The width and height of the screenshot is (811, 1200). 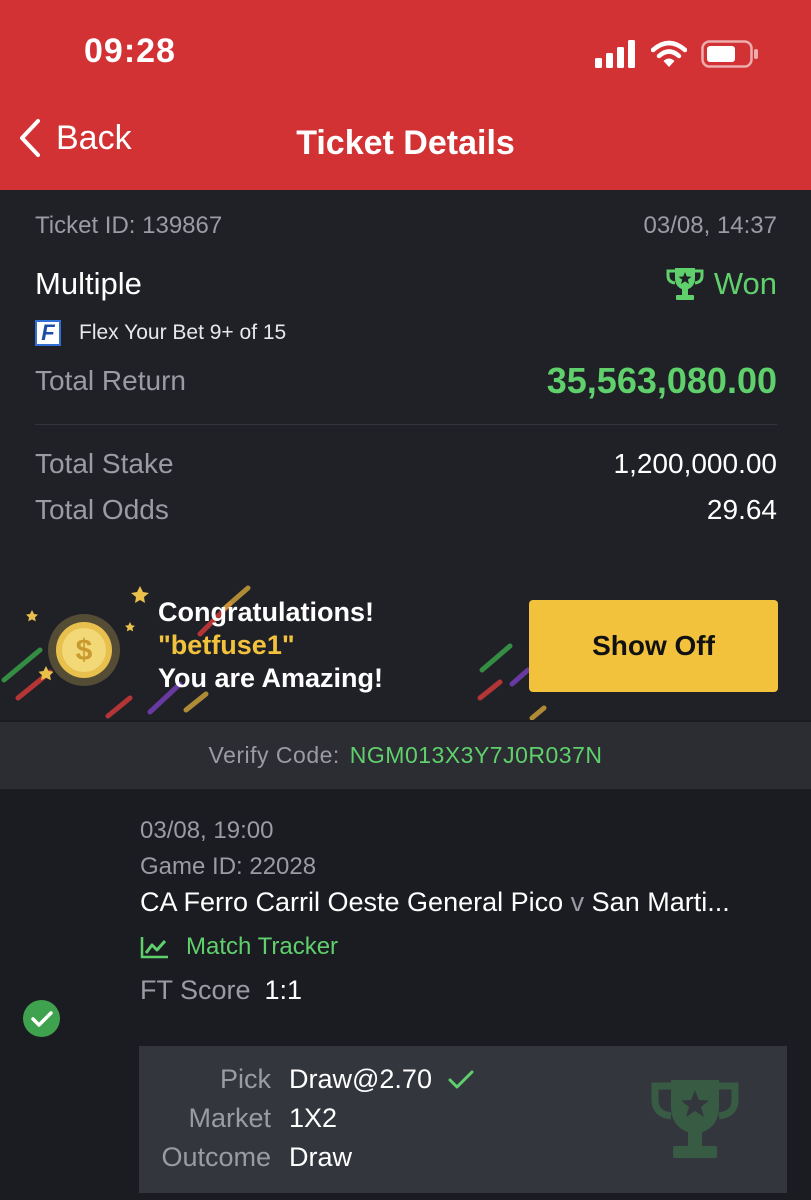 What do you see at coordinates (615, 54) in the screenshot?
I see `signal-icon` at bounding box center [615, 54].